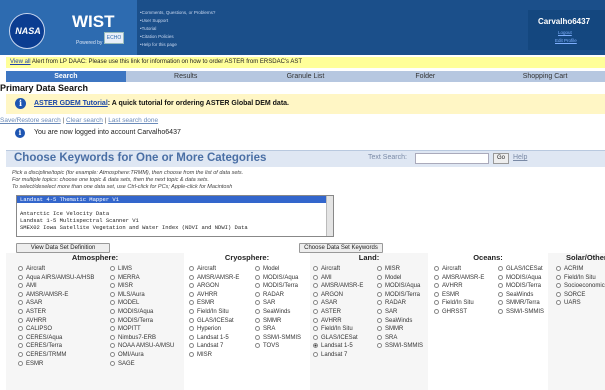  Describe the element at coordinates (338, 355) in the screenshot. I see `land-option: Landsat 7` at that location.